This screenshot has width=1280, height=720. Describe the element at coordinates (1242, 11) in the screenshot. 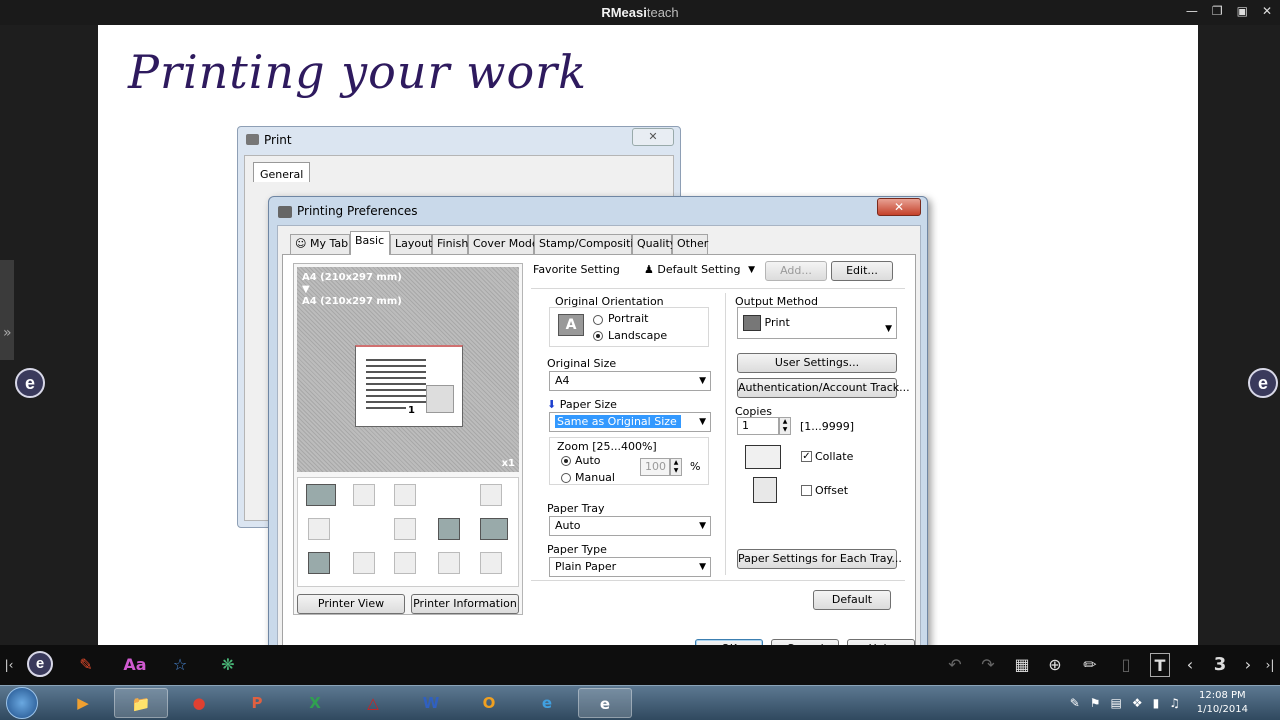

I see `exit-fullscreen-icon: ▣` at that location.